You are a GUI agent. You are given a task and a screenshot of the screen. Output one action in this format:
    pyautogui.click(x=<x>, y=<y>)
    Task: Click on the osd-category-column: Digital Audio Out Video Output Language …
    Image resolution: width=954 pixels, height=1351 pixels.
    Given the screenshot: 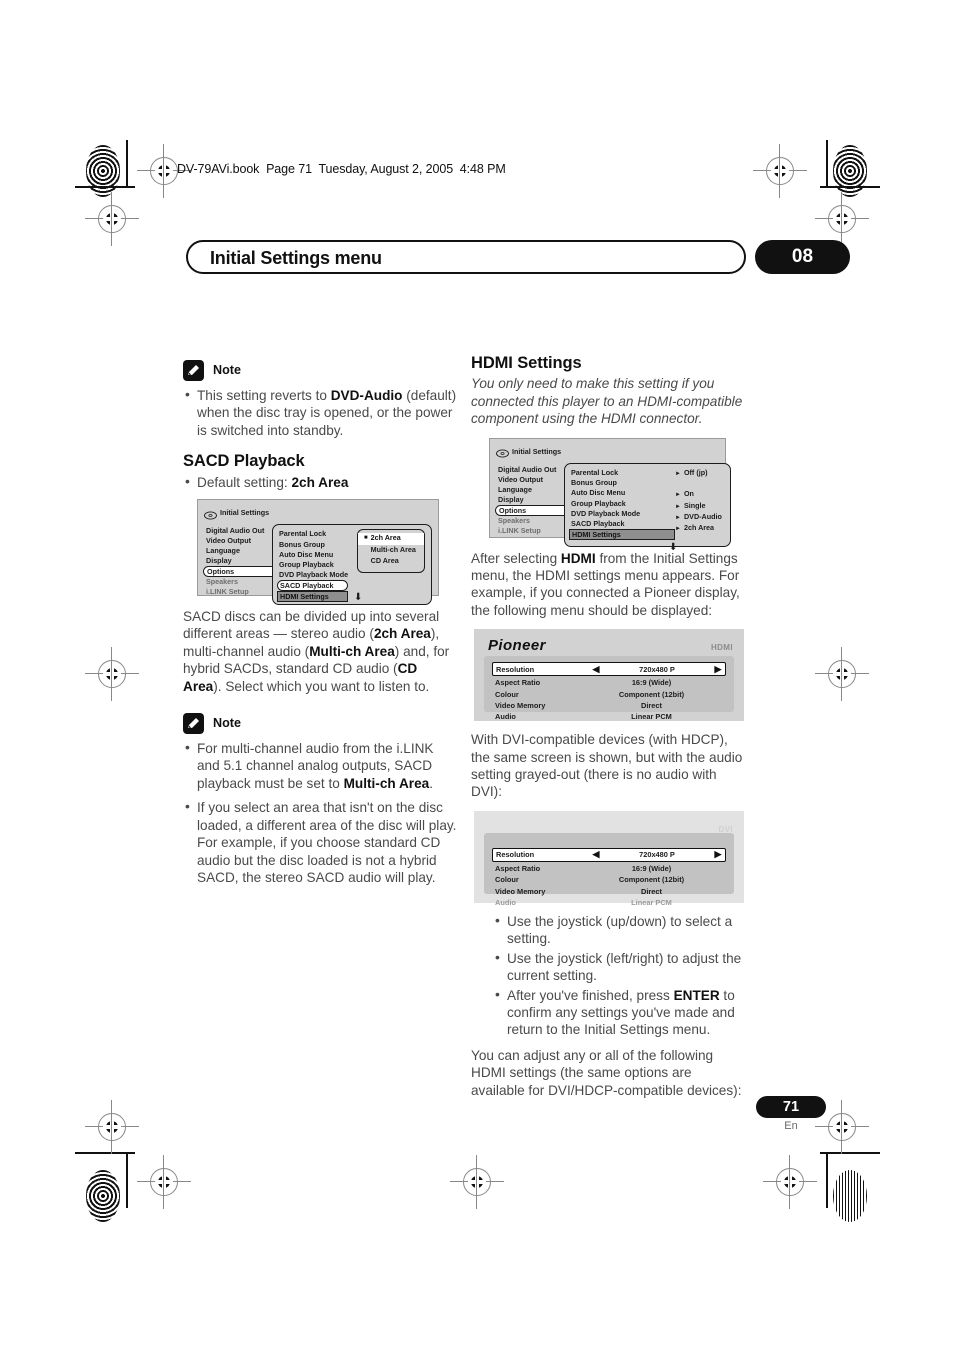 What is the action you would take?
    pyautogui.click(x=240, y=564)
    